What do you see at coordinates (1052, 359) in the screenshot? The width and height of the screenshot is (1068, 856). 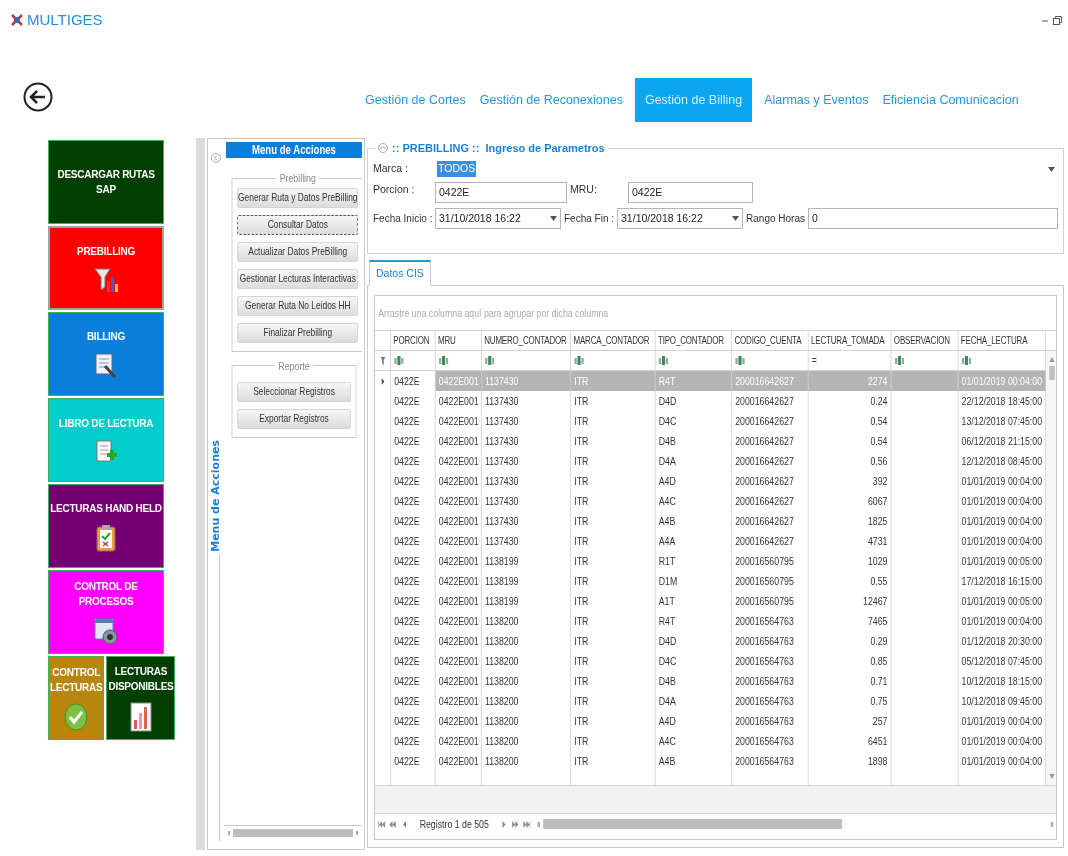 I see `scroll-up-icon` at bounding box center [1052, 359].